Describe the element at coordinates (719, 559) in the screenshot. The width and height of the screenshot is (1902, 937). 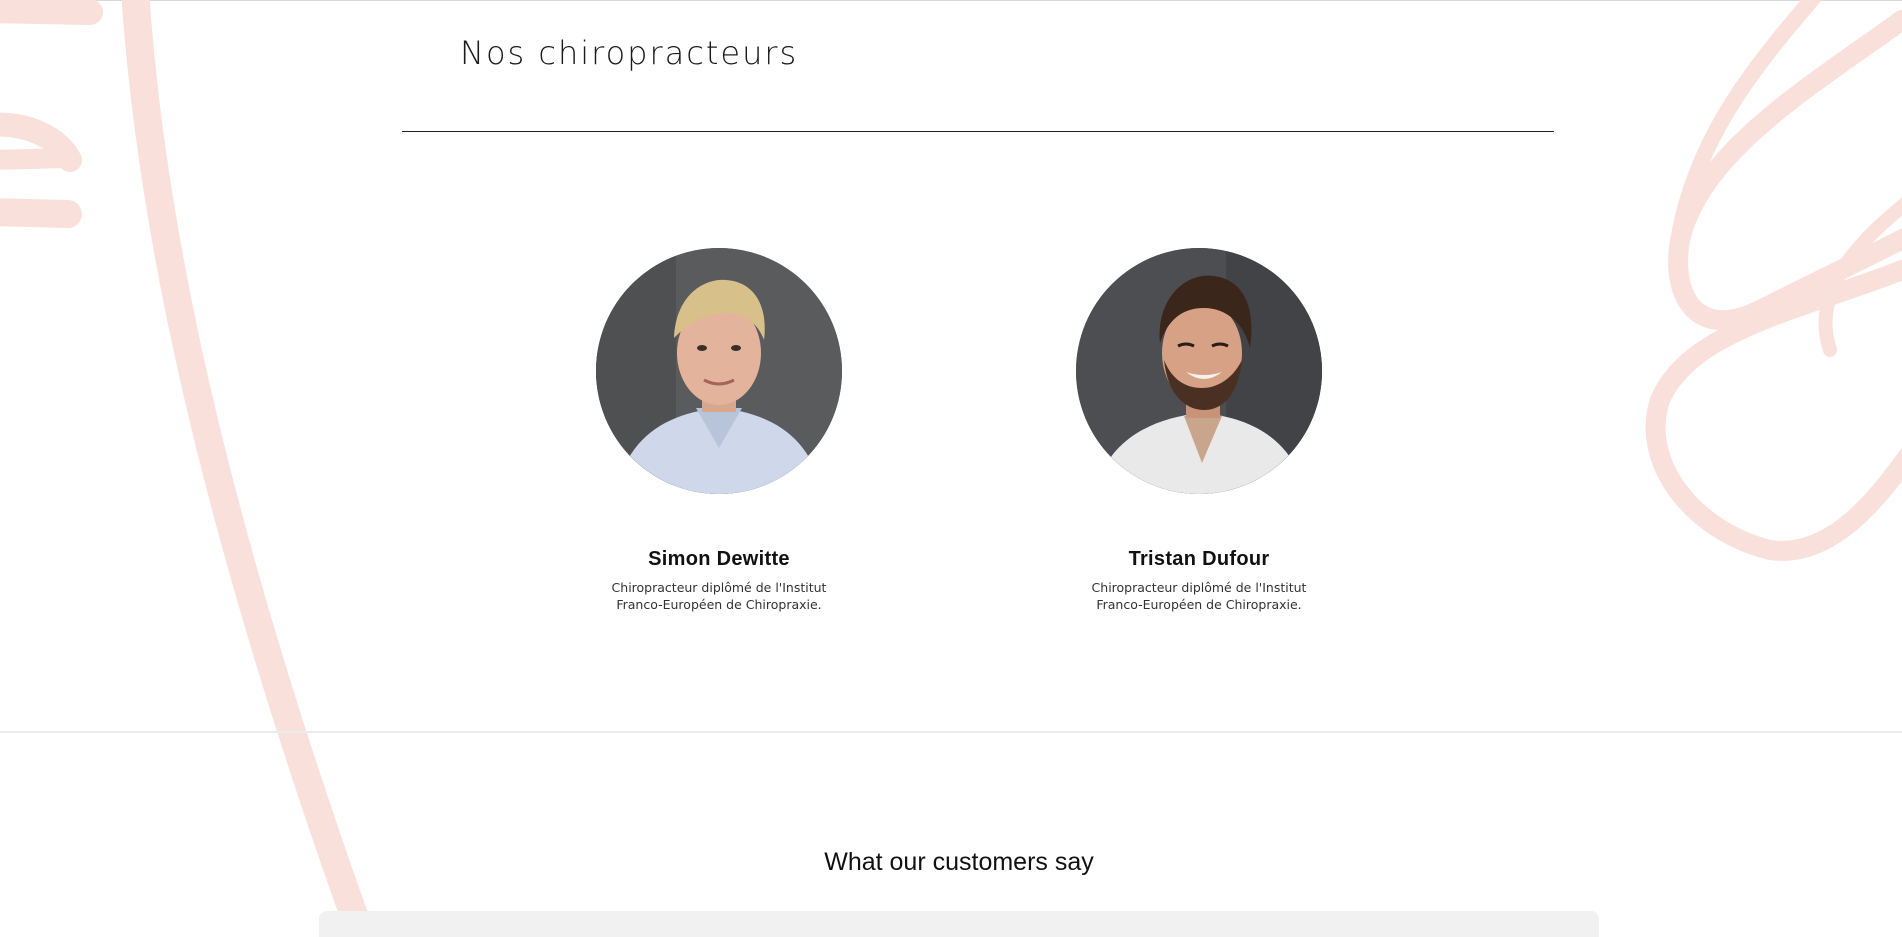
I see `team-member-name: Simon Dewitte` at that location.